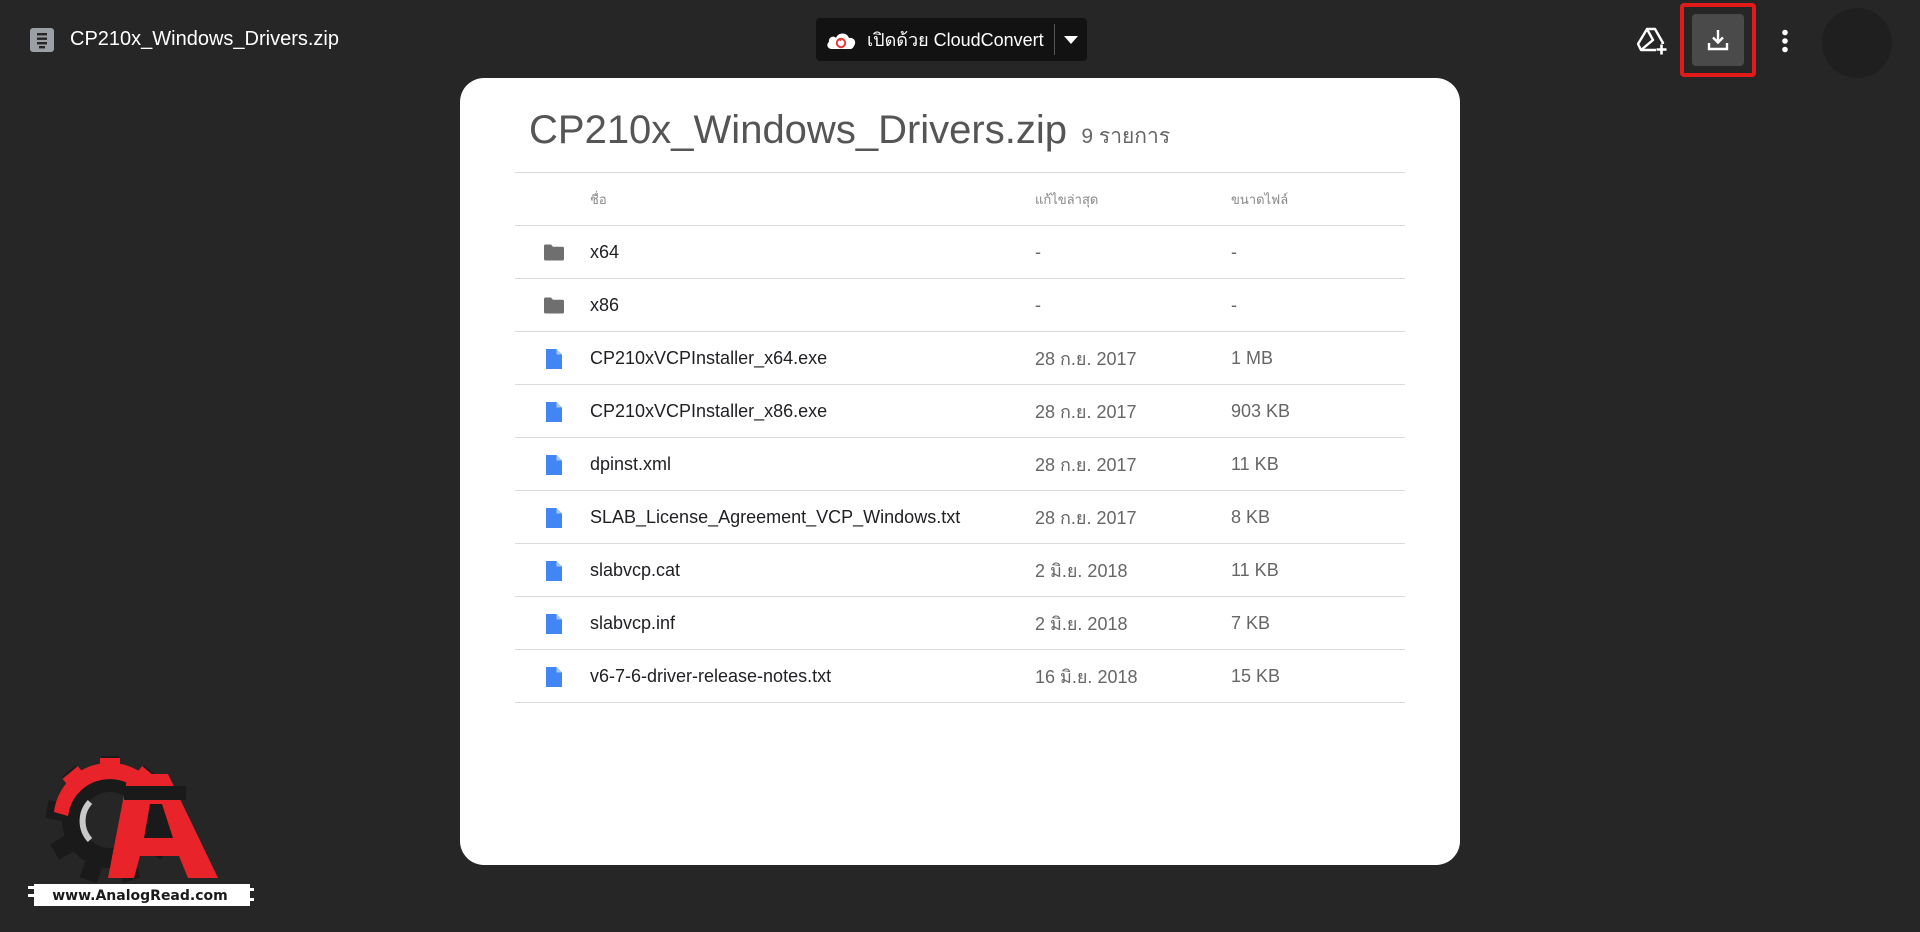  I want to click on add-to-drive-icon, so click(1652, 41).